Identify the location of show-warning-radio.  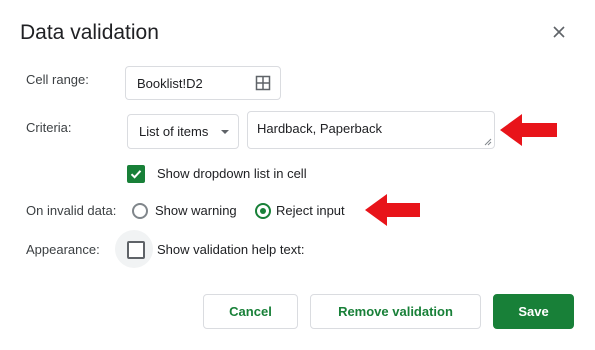
(140, 211).